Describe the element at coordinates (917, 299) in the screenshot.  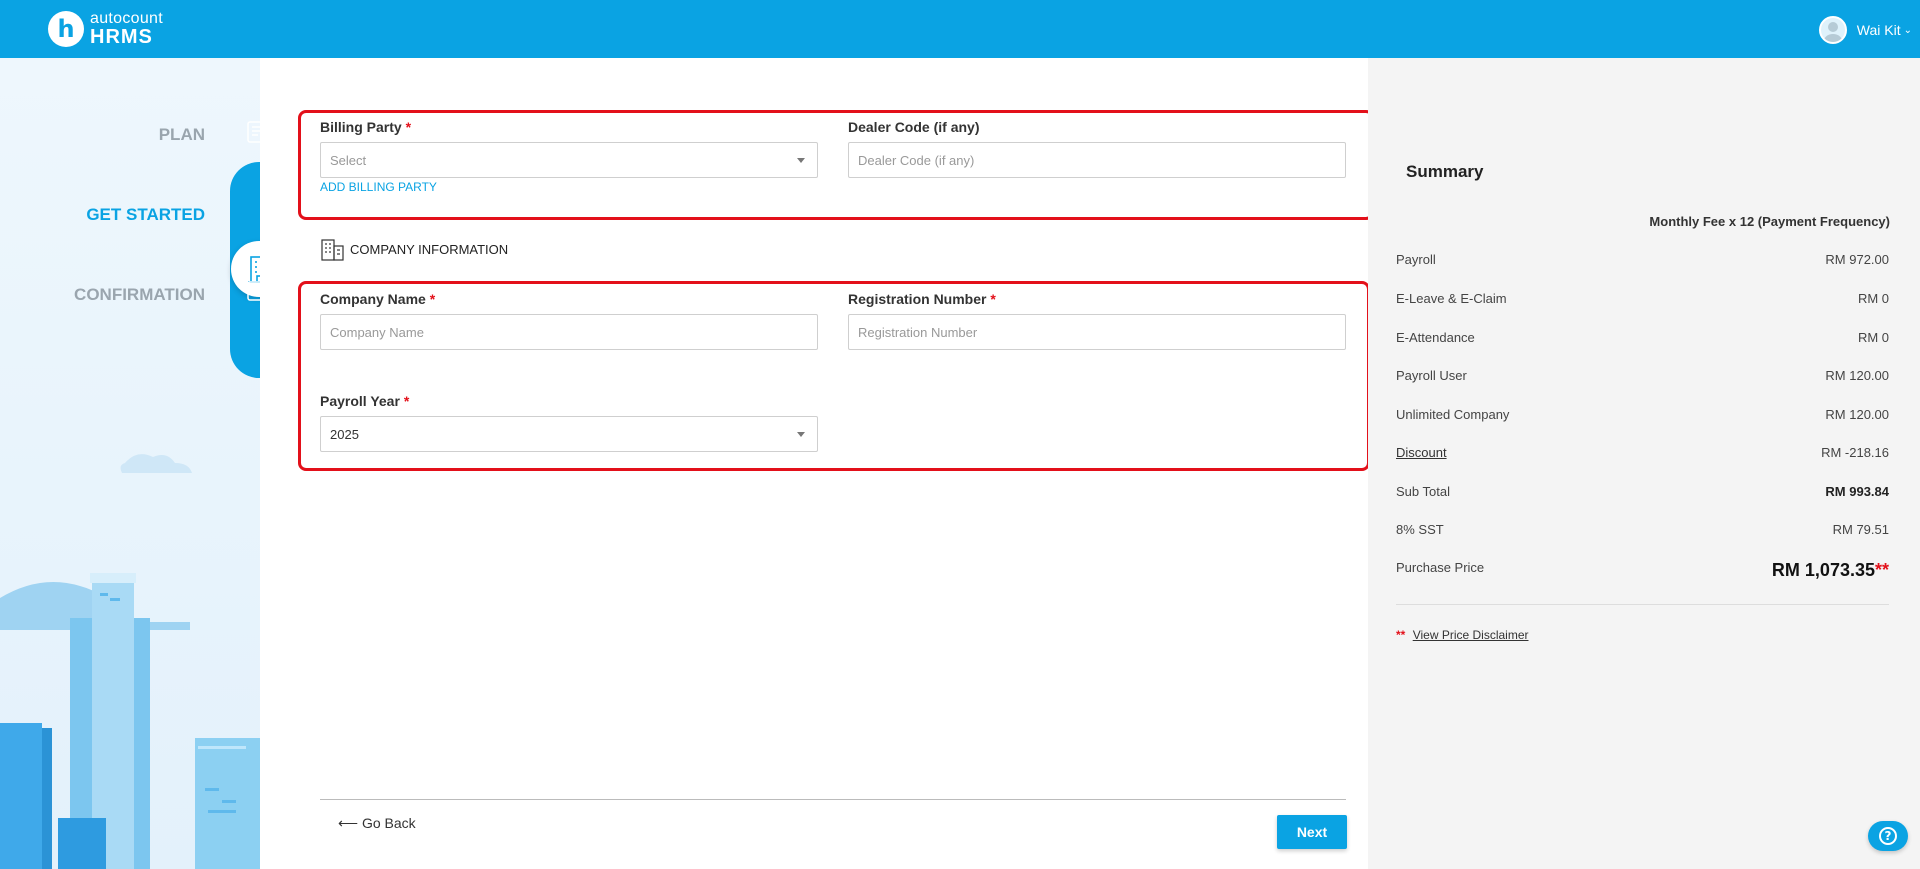
I see `registration-number-label-text: Registration Number` at that location.